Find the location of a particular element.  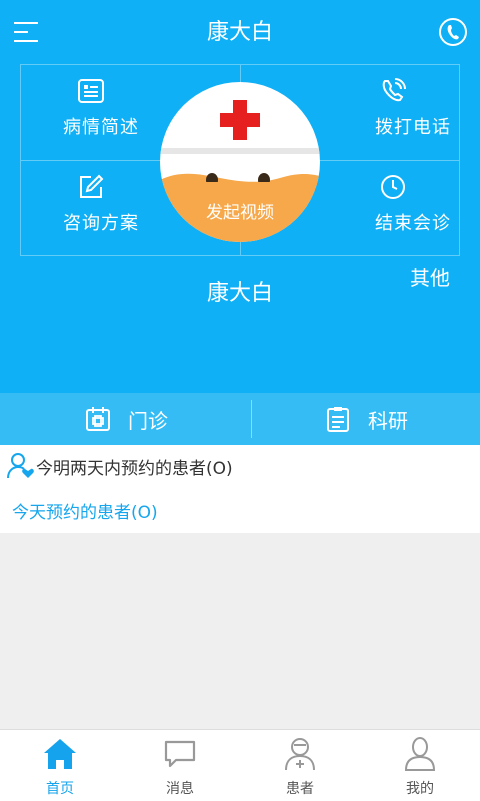

subtab-bar is located at coordinates (240, 419).